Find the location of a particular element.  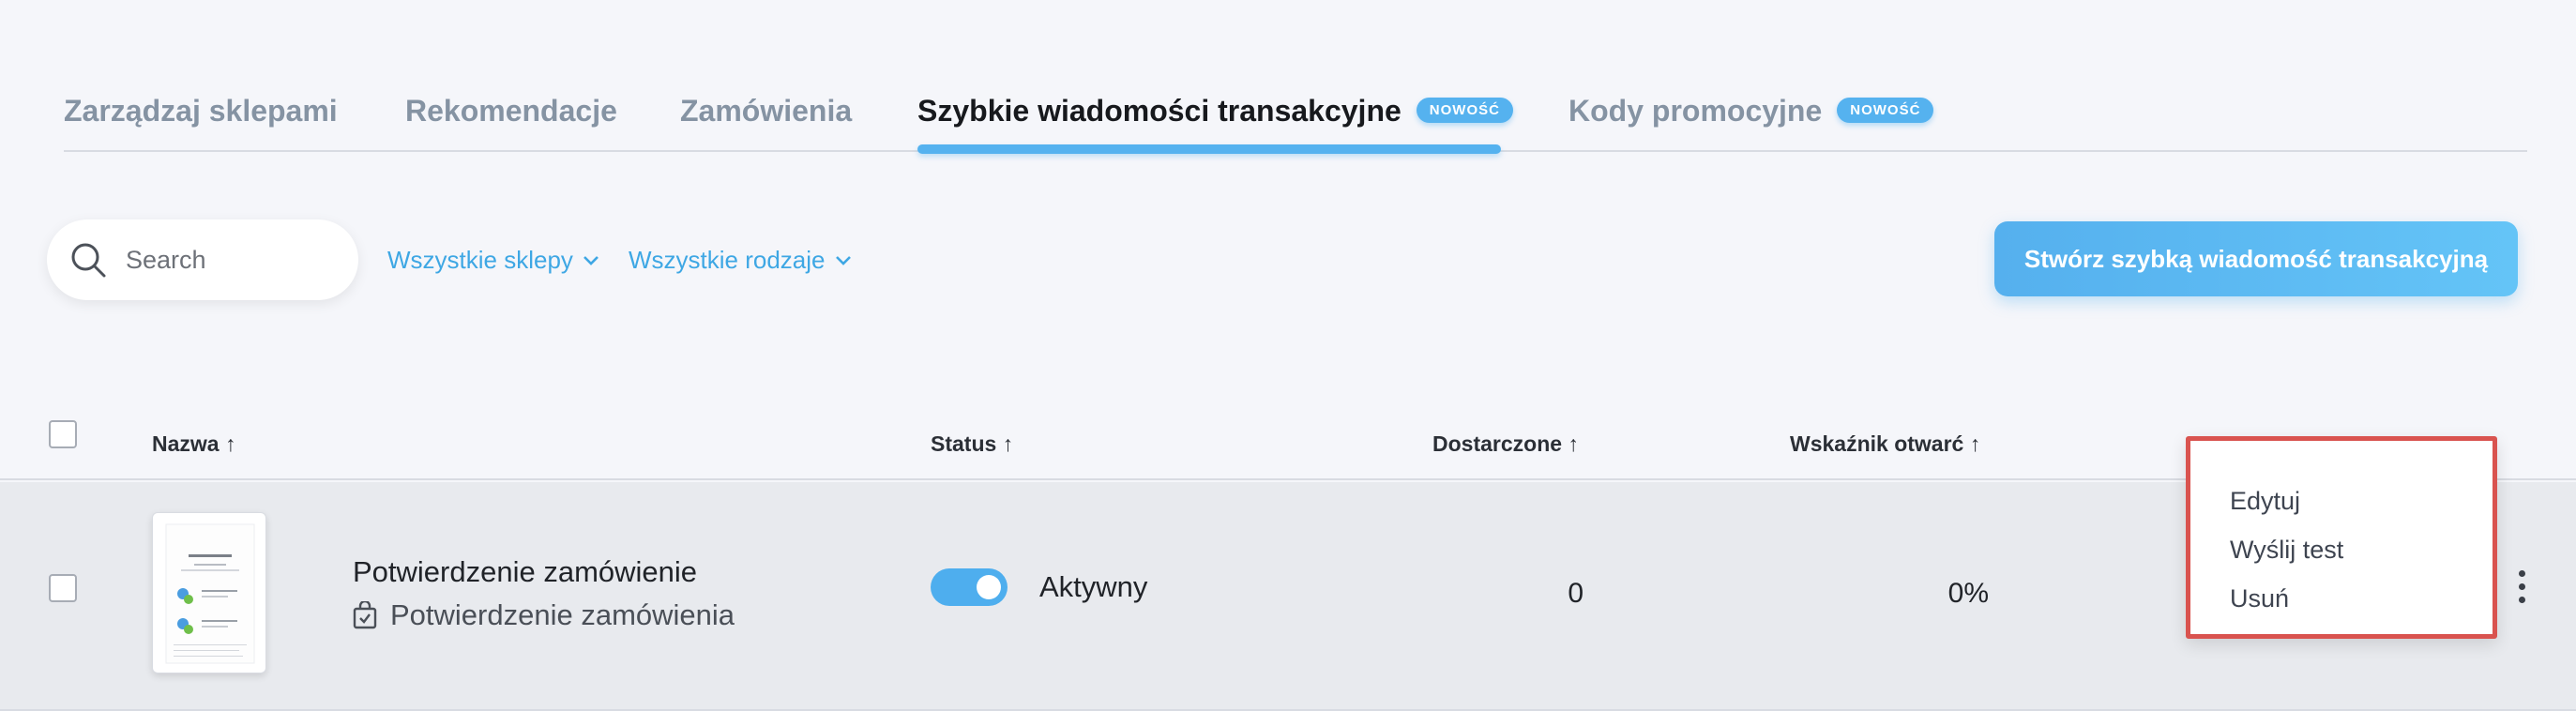

tab-manage-shops: Zarządzaj sklepami is located at coordinates (201, 111).